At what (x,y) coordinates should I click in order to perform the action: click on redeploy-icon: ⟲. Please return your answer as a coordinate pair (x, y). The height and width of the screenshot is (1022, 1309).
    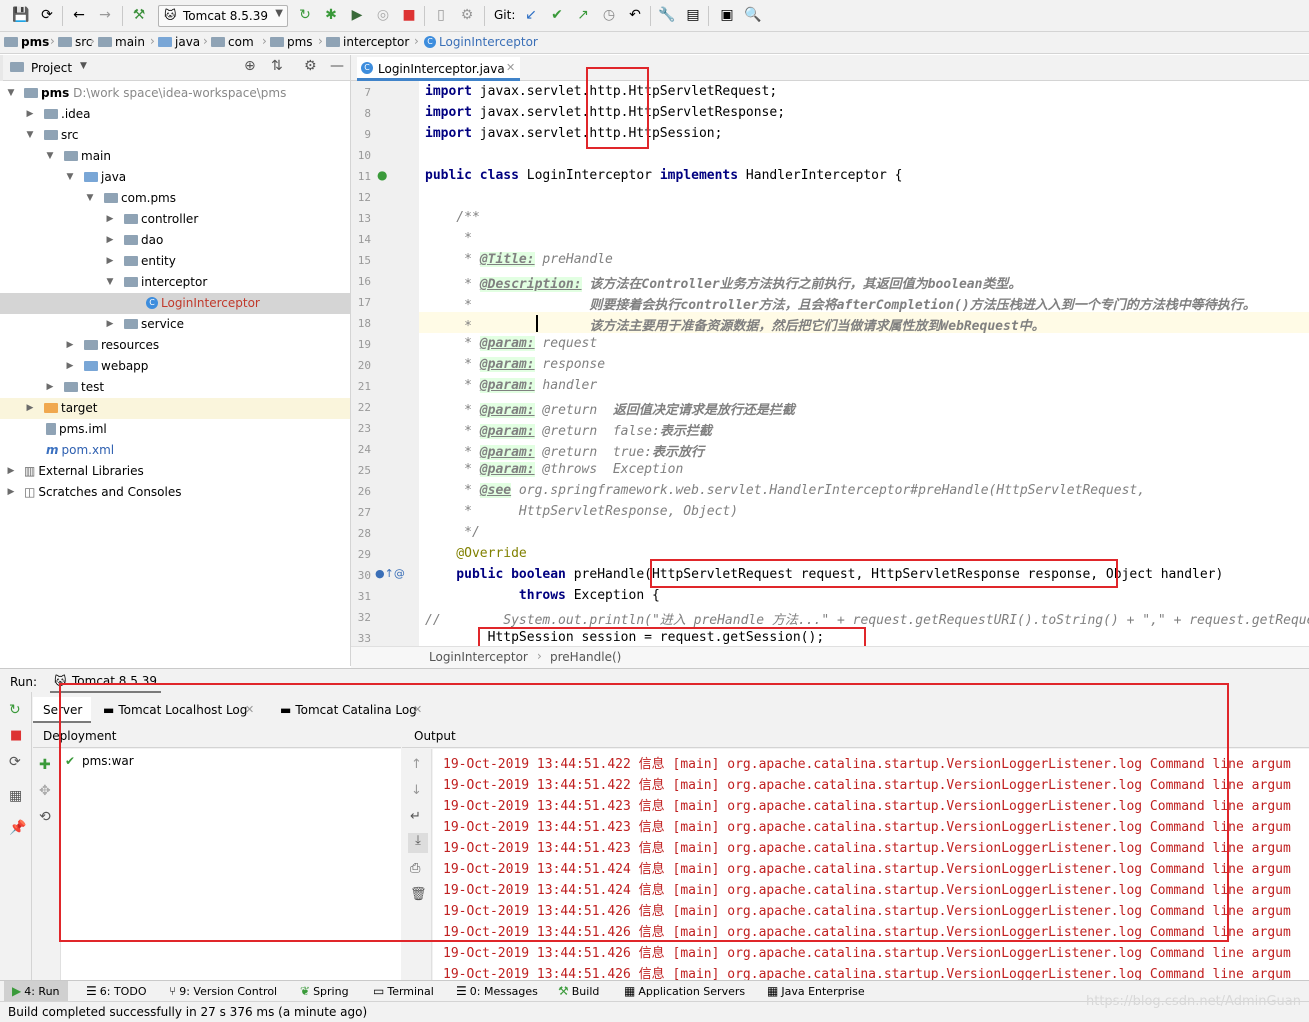
    Looking at the image, I should click on (45, 817).